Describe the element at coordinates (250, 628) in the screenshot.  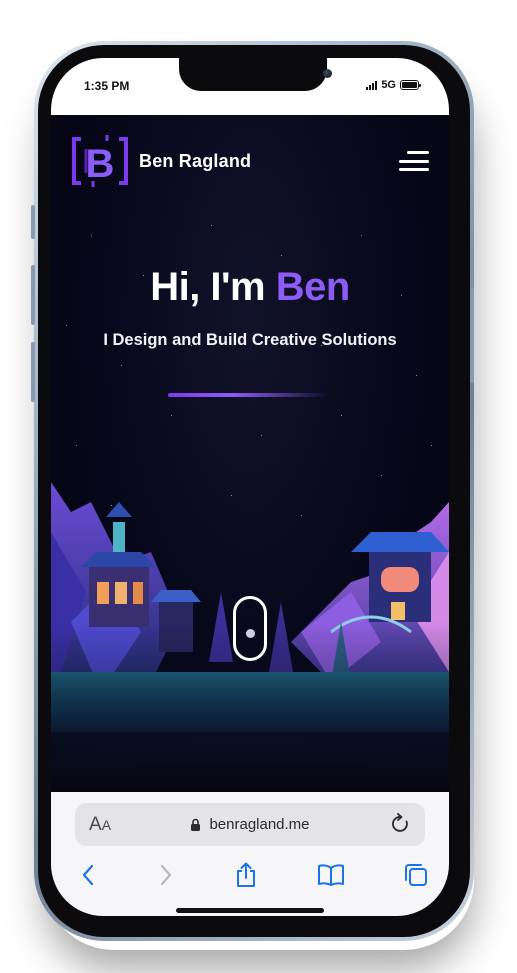
I see `scroll-down-indicator` at that location.